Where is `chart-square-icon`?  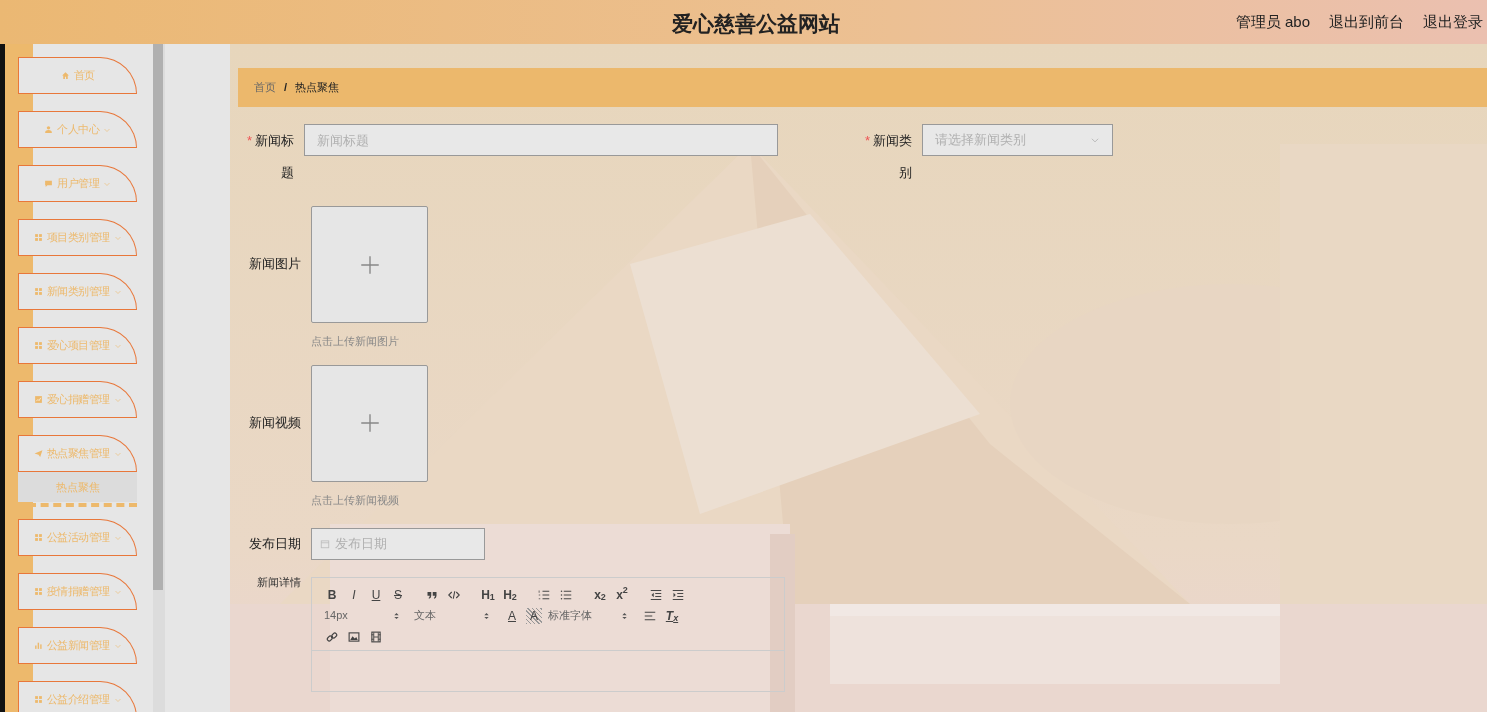 chart-square-icon is located at coordinates (38, 399).